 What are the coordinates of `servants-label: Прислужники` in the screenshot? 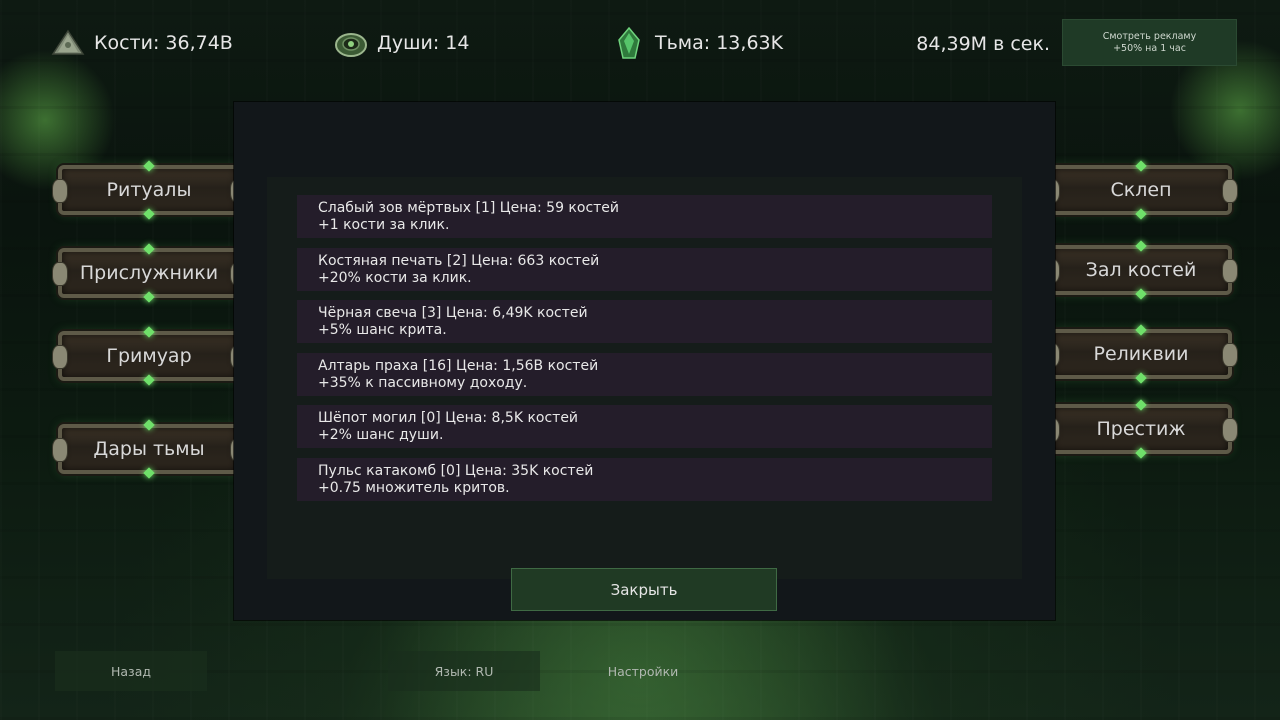 It's located at (149, 273).